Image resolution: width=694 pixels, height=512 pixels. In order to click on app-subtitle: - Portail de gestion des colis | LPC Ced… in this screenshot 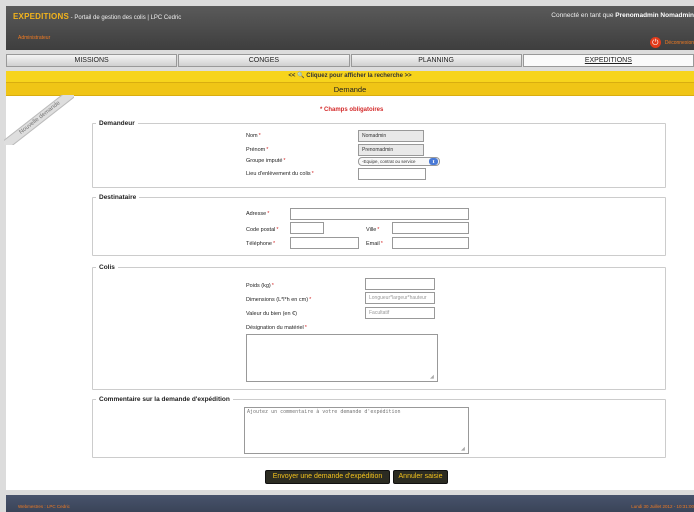, I will do `click(125, 18)`.